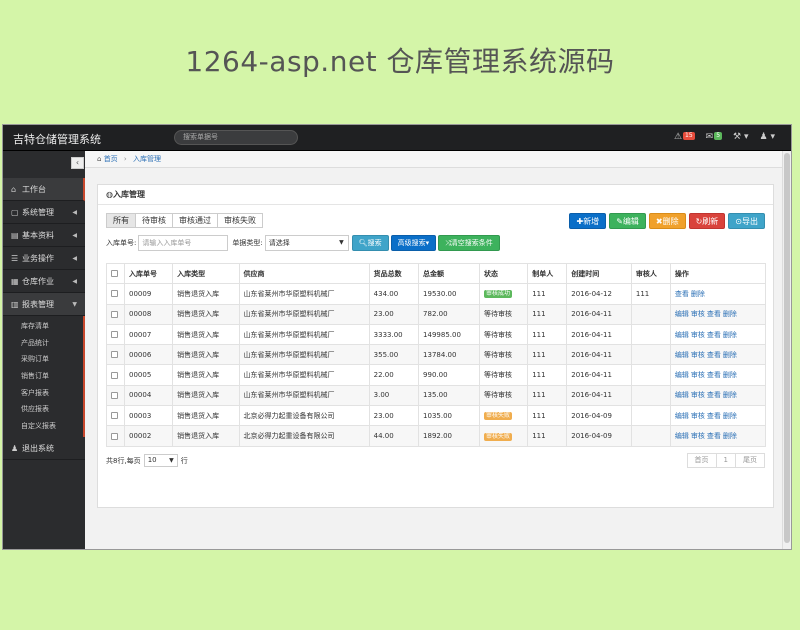 The image size is (800, 630). What do you see at coordinates (786, 350) in the screenshot?
I see `page-scrollbar` at bounding box center [786, 350].